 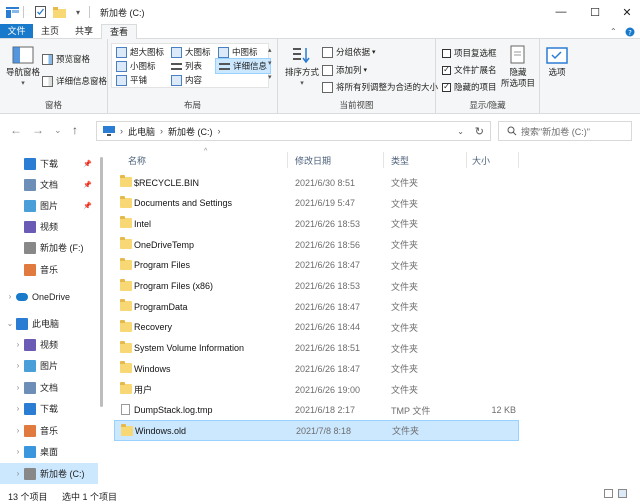 I want to click on preview-pane-button: 预览窗格, so click(x=66, y=59).